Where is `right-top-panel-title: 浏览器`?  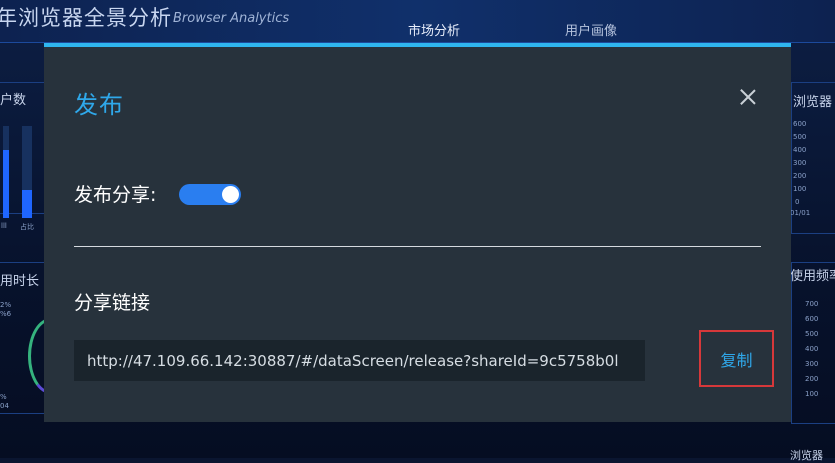
right-top-panel-title: 浏览器 is located at coordinates (813, 102).